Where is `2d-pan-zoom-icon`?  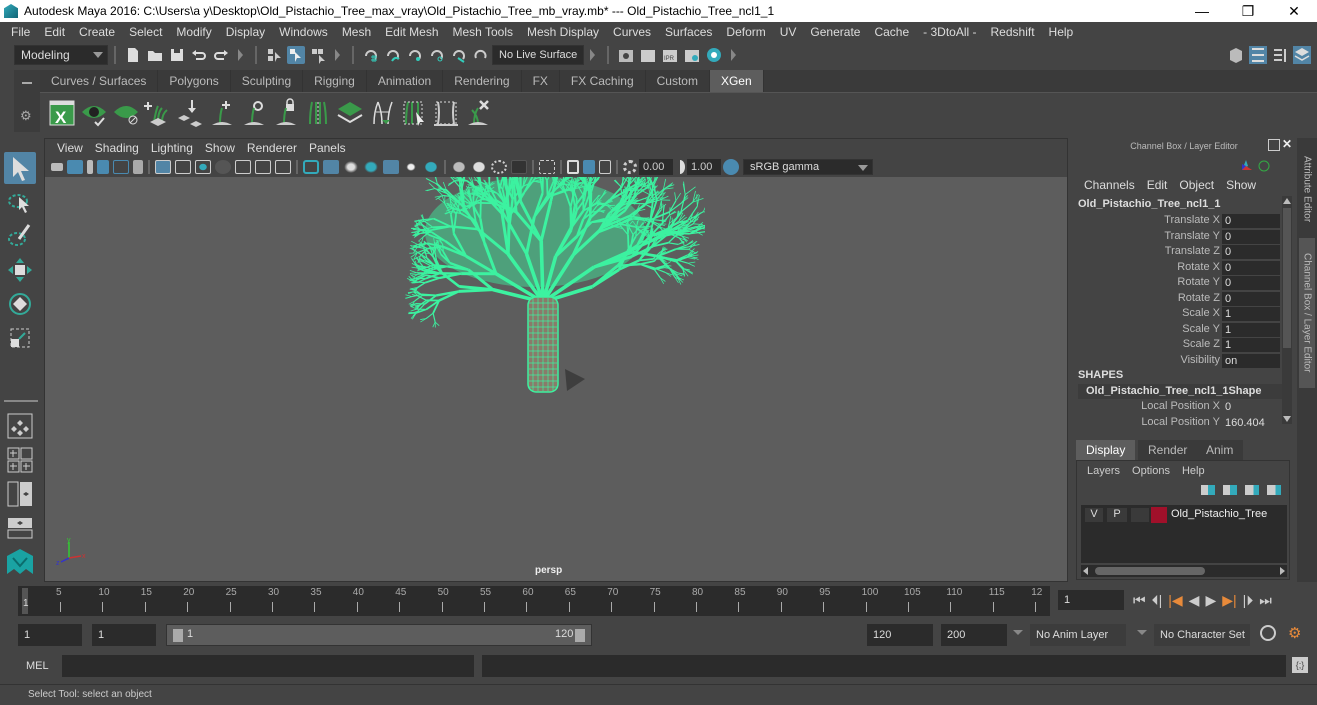 2d-pan-zoom-icon is located at coordinates (121, 167).